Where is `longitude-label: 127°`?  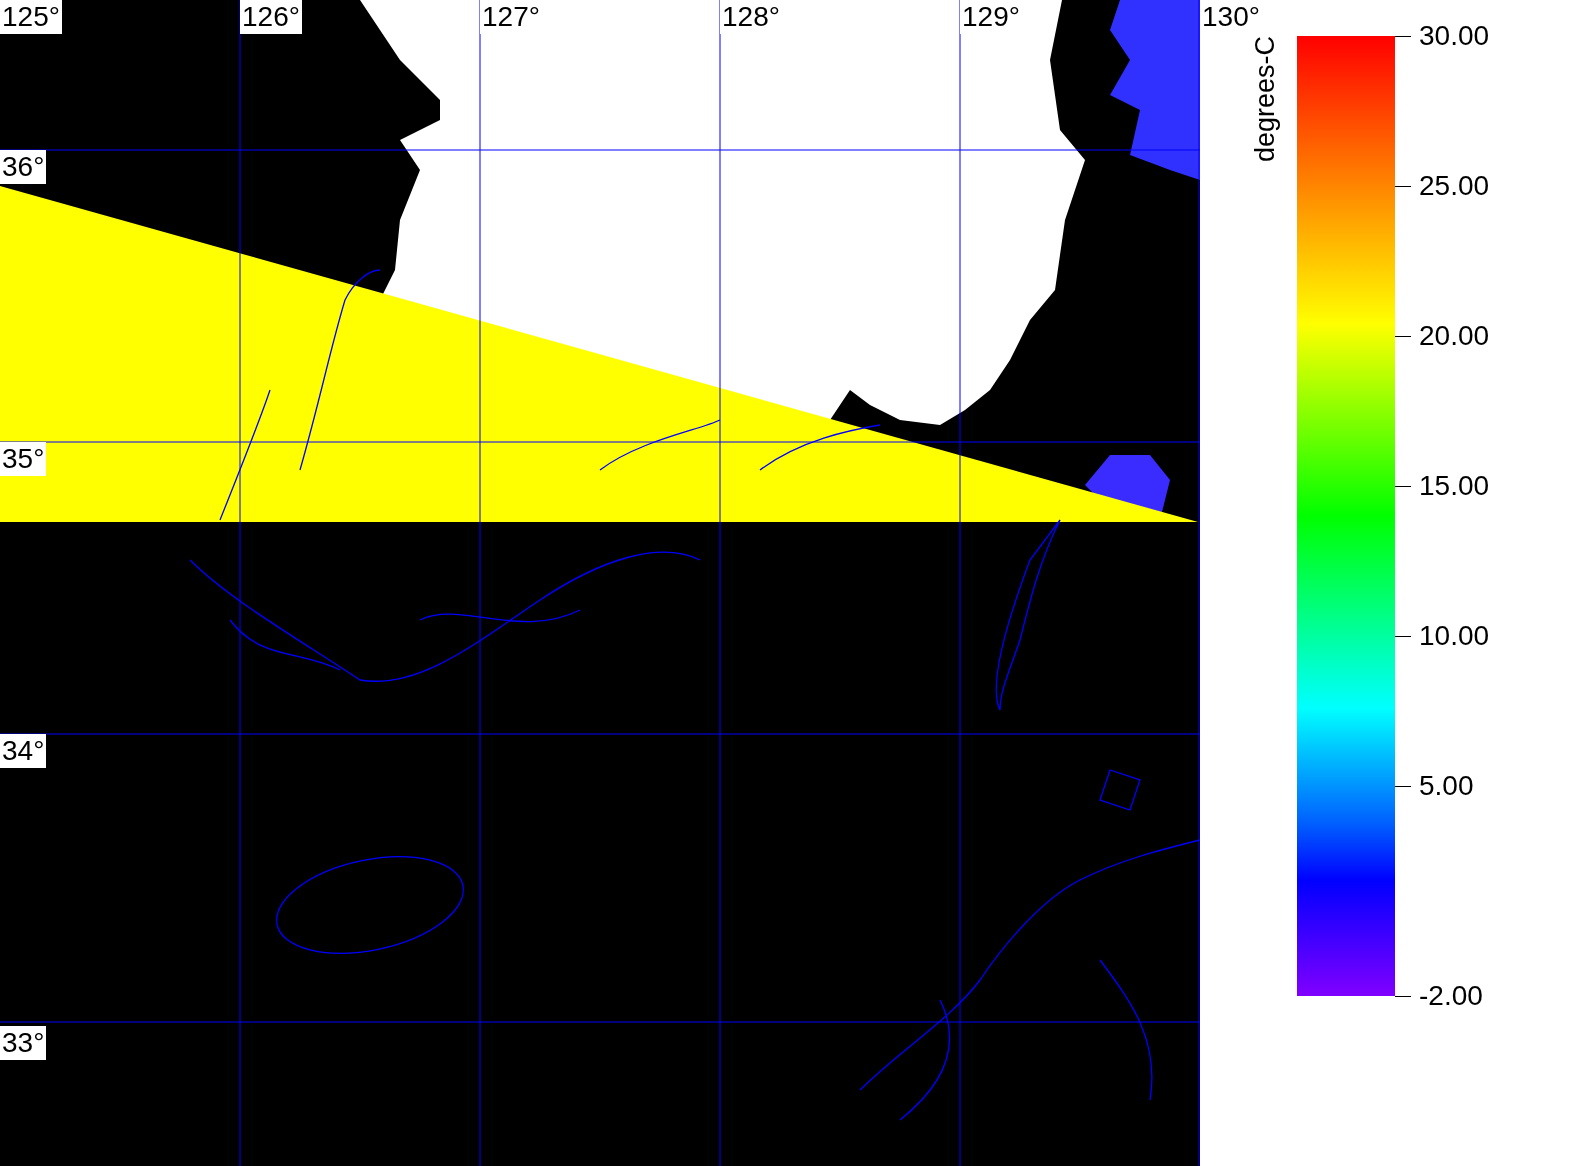 longitude-label: 127° is located at coordinates (511, 17).